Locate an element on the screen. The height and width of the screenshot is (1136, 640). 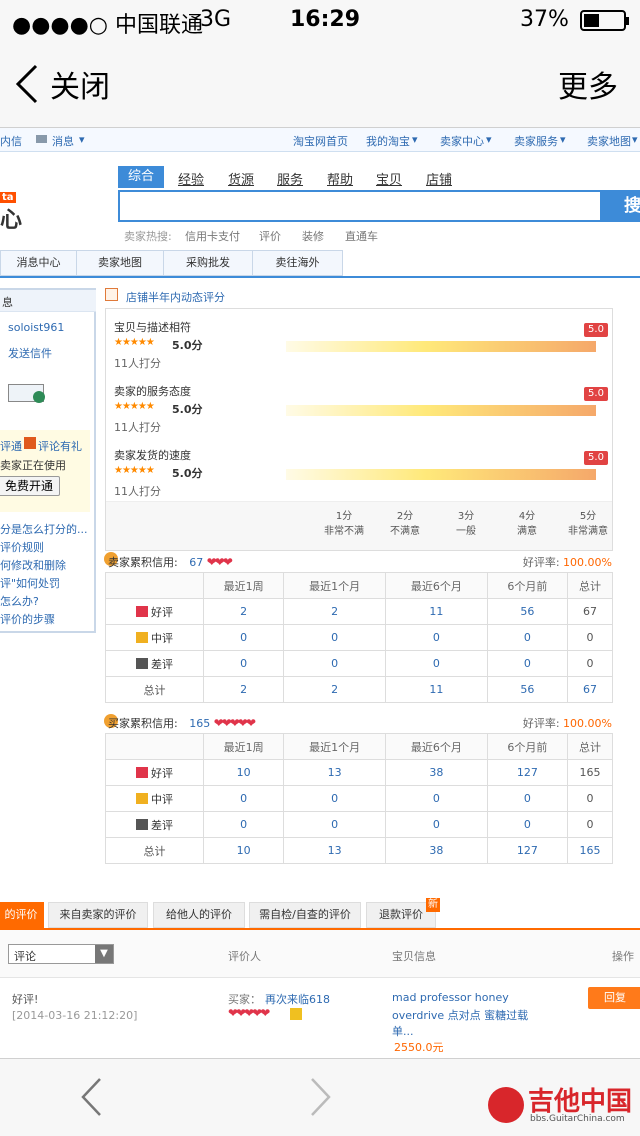
sidebar-username: soloist961 is located at coordinates (36, 327).